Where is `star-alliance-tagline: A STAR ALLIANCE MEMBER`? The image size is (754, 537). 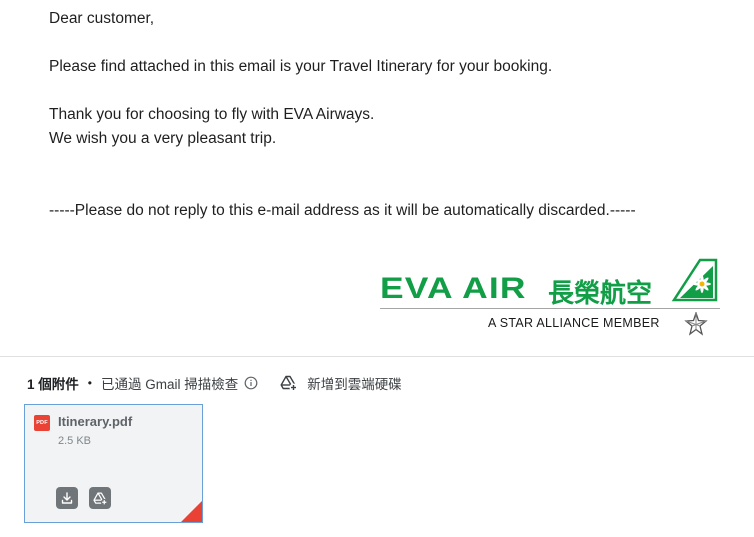 star-alliance-tagline: A STAR ALLIANCE MEMBER is located at coordinates (574, 323).